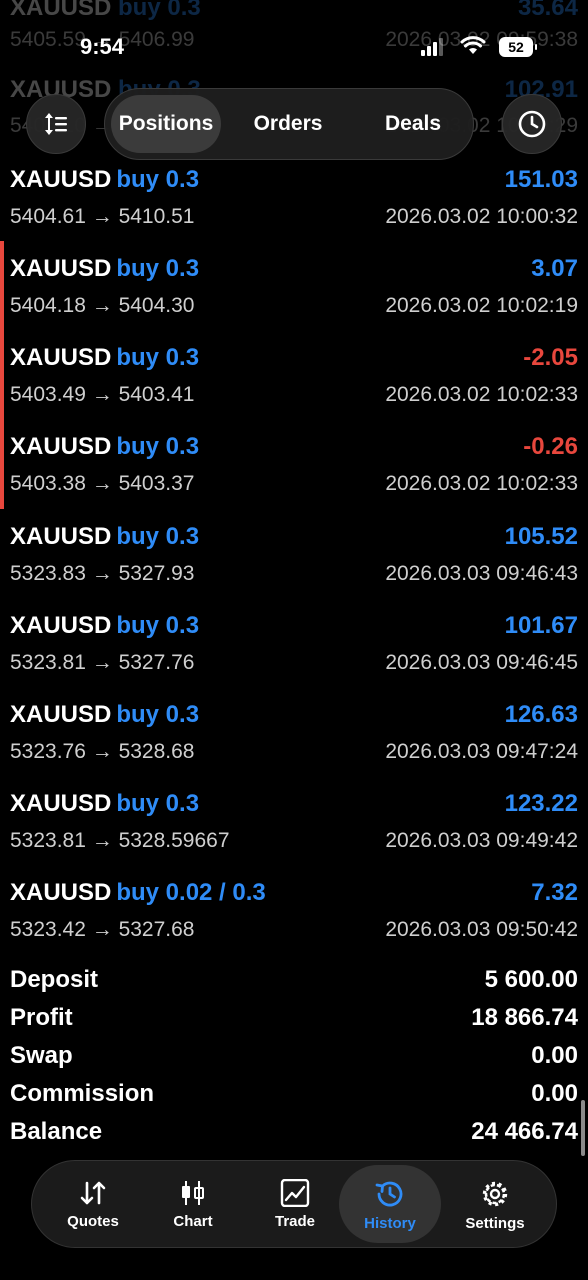 This screenshot has width=588, height=1280. What do you see at coordinates (166, 124) in the screenshot?
I see `tab-positions: Positions` at bounding box center [166, 124].